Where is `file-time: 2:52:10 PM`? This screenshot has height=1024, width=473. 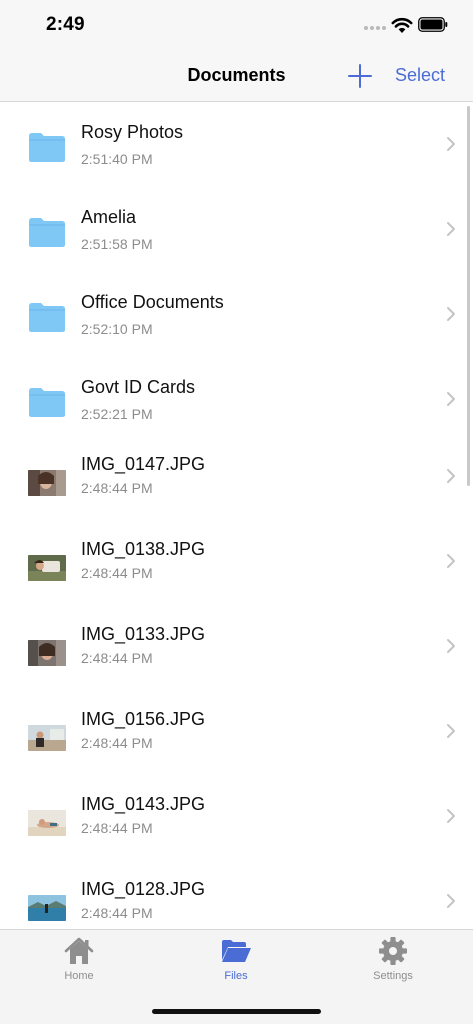 file-time: 2:52:10 PM is located at coordinates (117, 329).